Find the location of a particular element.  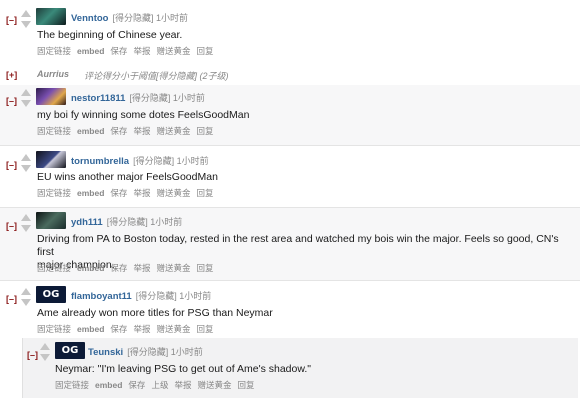

comment-author: flamboyant11 is located at coordinates (101, 296).